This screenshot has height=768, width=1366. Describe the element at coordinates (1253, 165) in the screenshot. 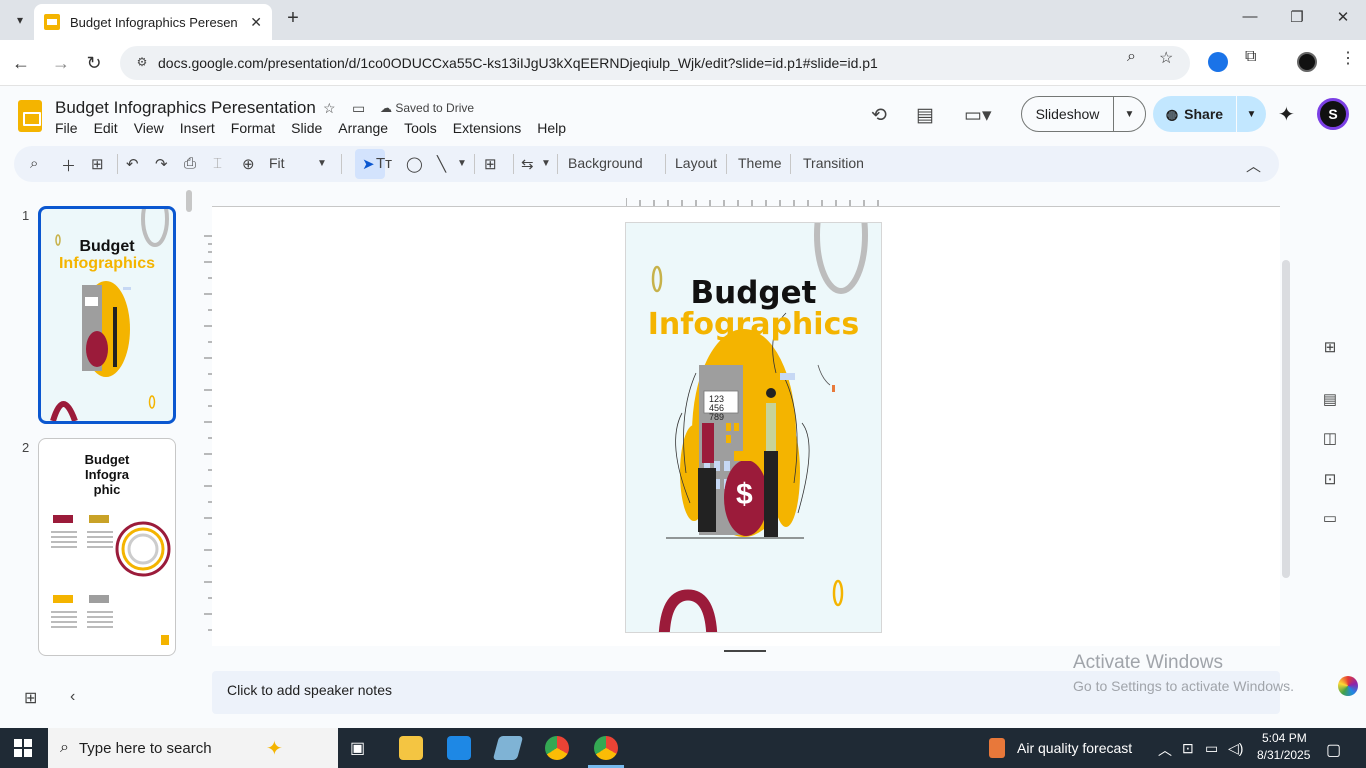

I see `collapse-toolbar-icon: ︿` at that location.